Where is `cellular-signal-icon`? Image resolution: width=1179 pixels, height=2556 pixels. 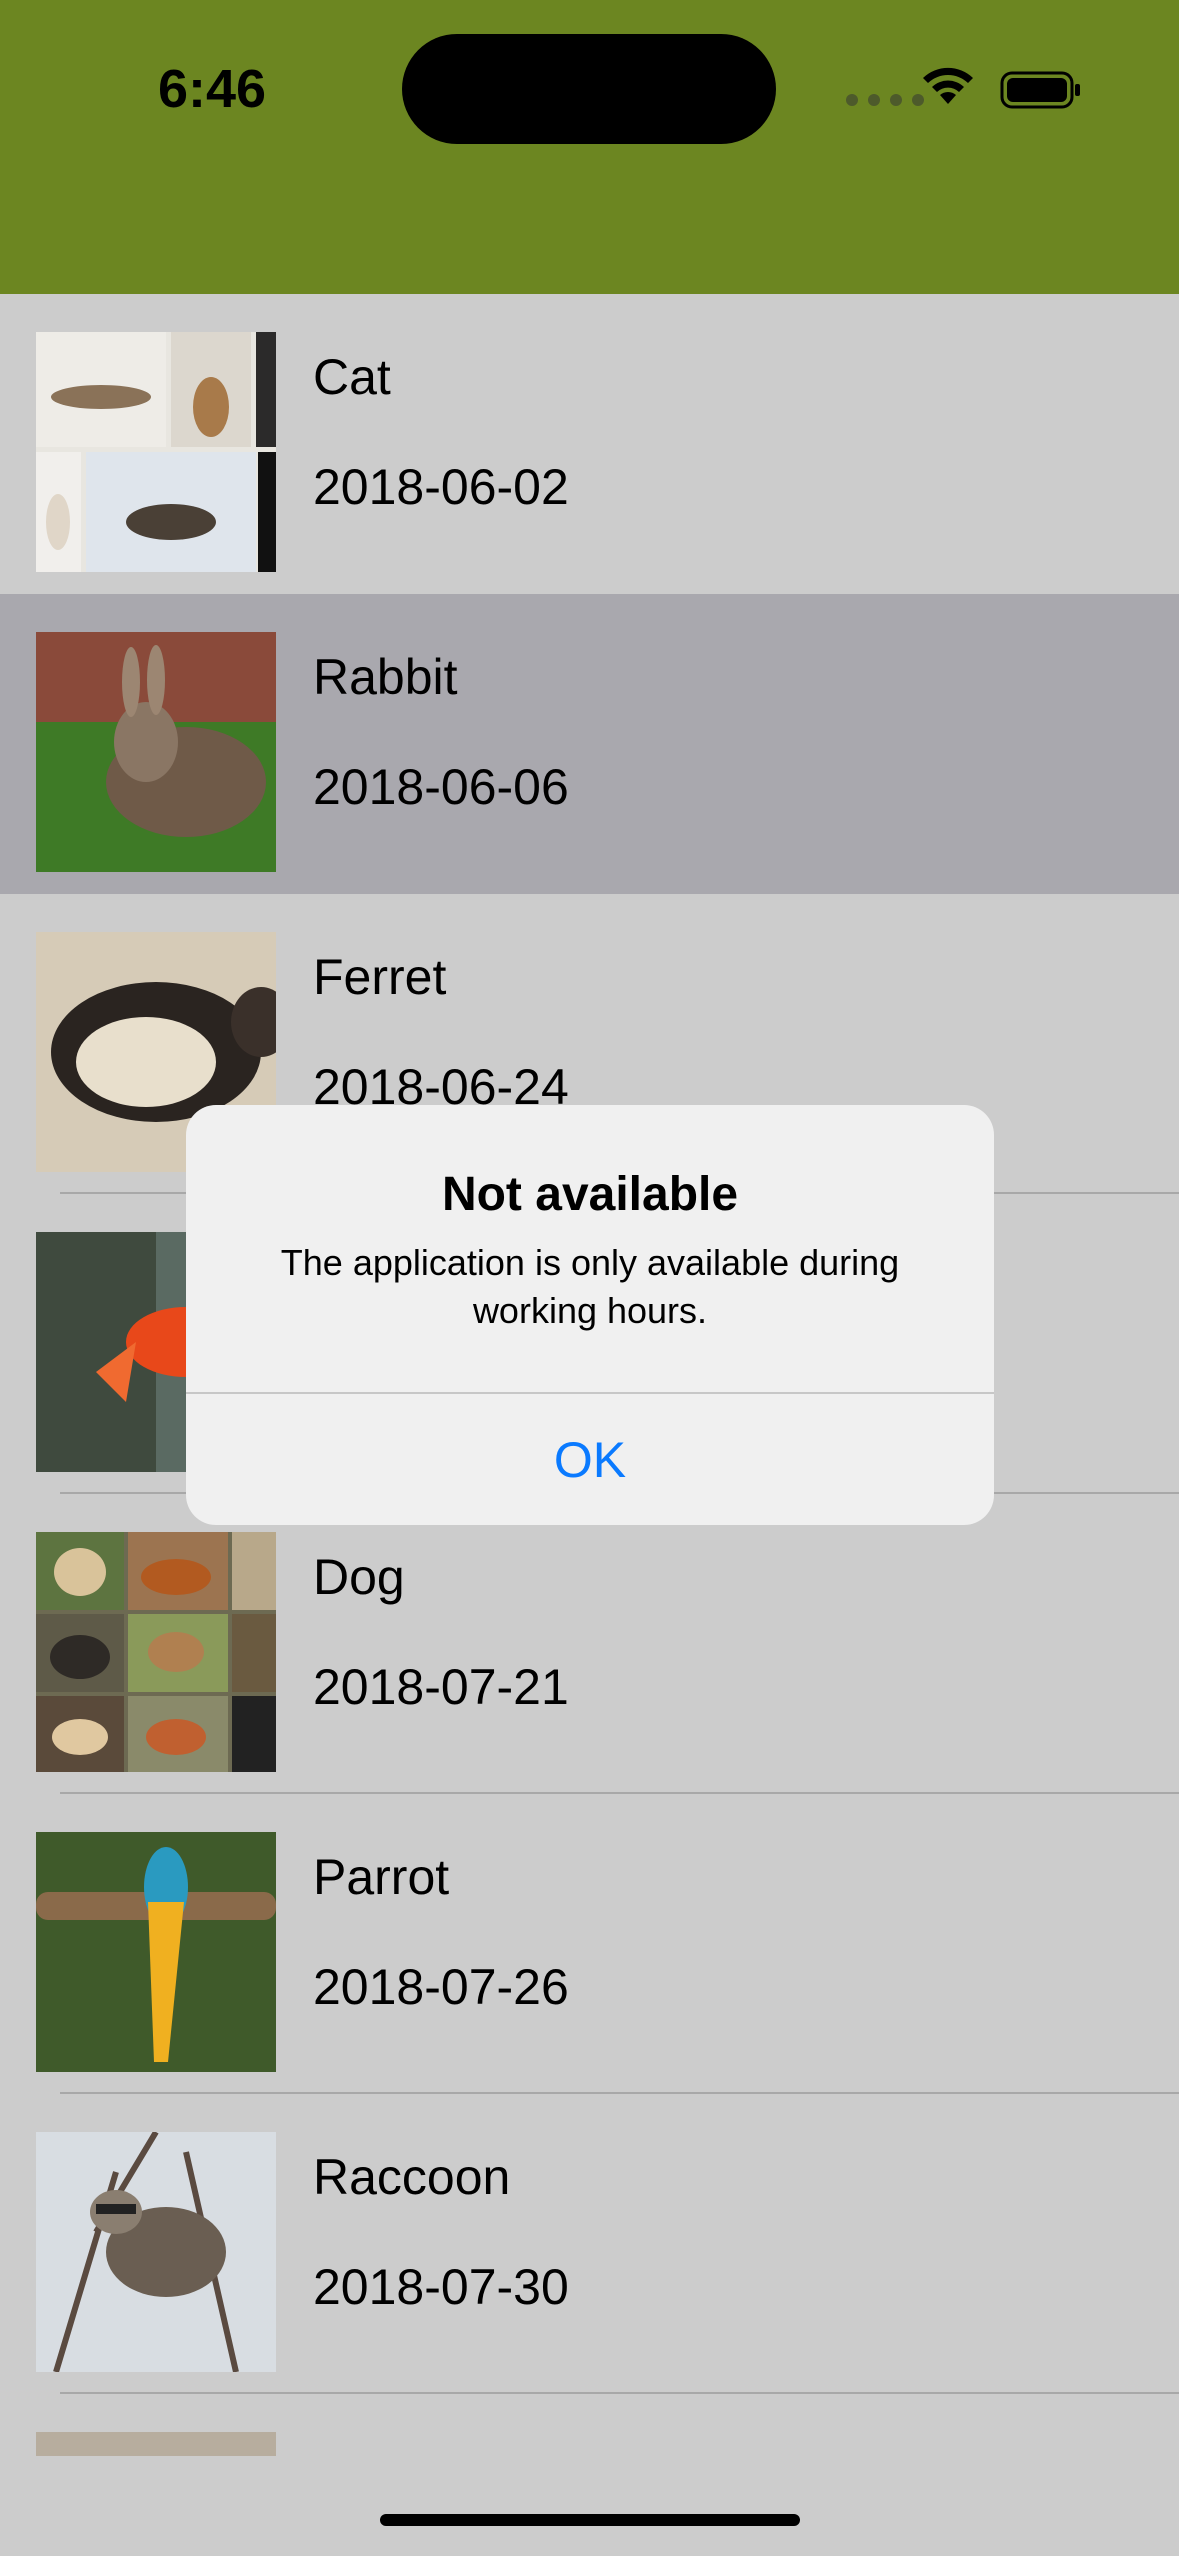 cellular-signal-icon is located at coordinates (885, 100).